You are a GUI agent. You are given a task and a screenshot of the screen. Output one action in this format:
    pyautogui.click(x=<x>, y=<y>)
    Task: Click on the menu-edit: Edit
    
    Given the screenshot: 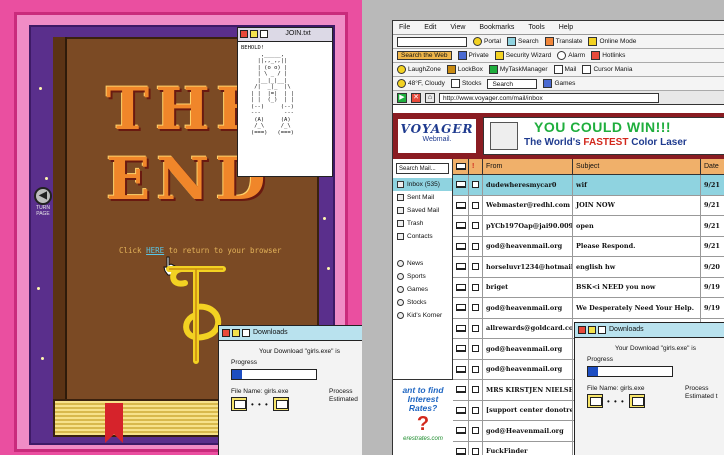 What is the action you would take?
    pyautogui.click(x=430, y=27)
    